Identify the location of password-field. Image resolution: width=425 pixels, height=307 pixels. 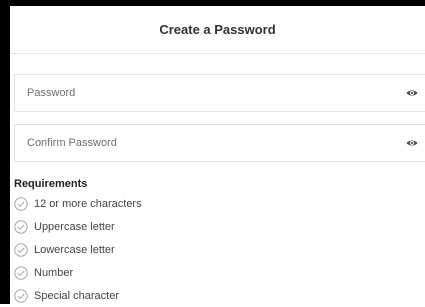
(219, 93).